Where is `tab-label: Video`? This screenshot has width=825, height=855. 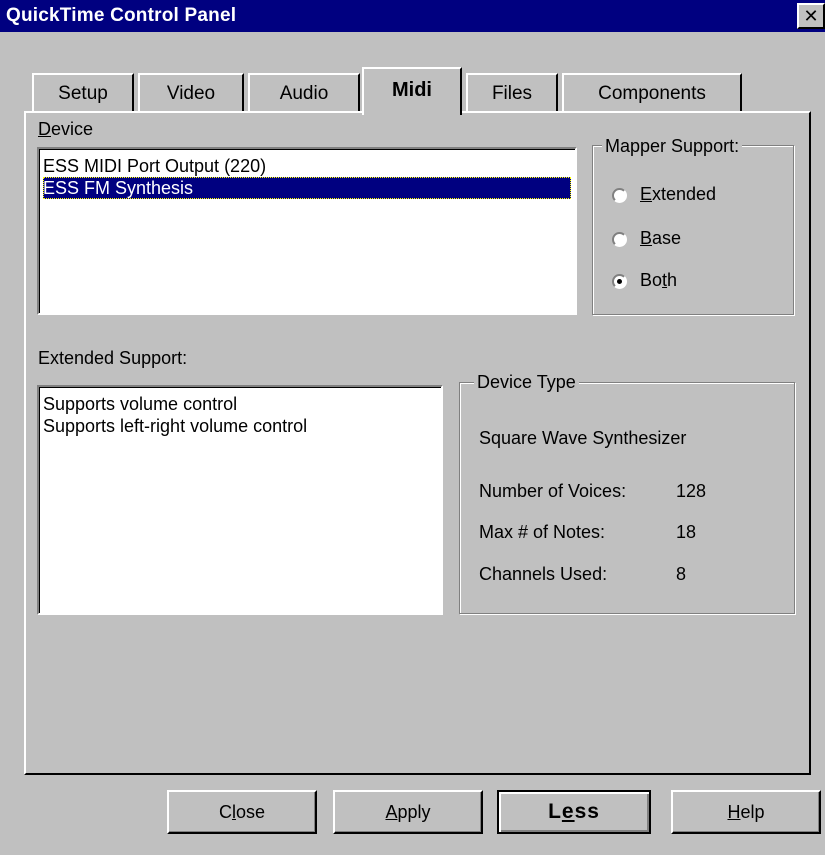
tab-label: Video is located at coordinates (191, 93).